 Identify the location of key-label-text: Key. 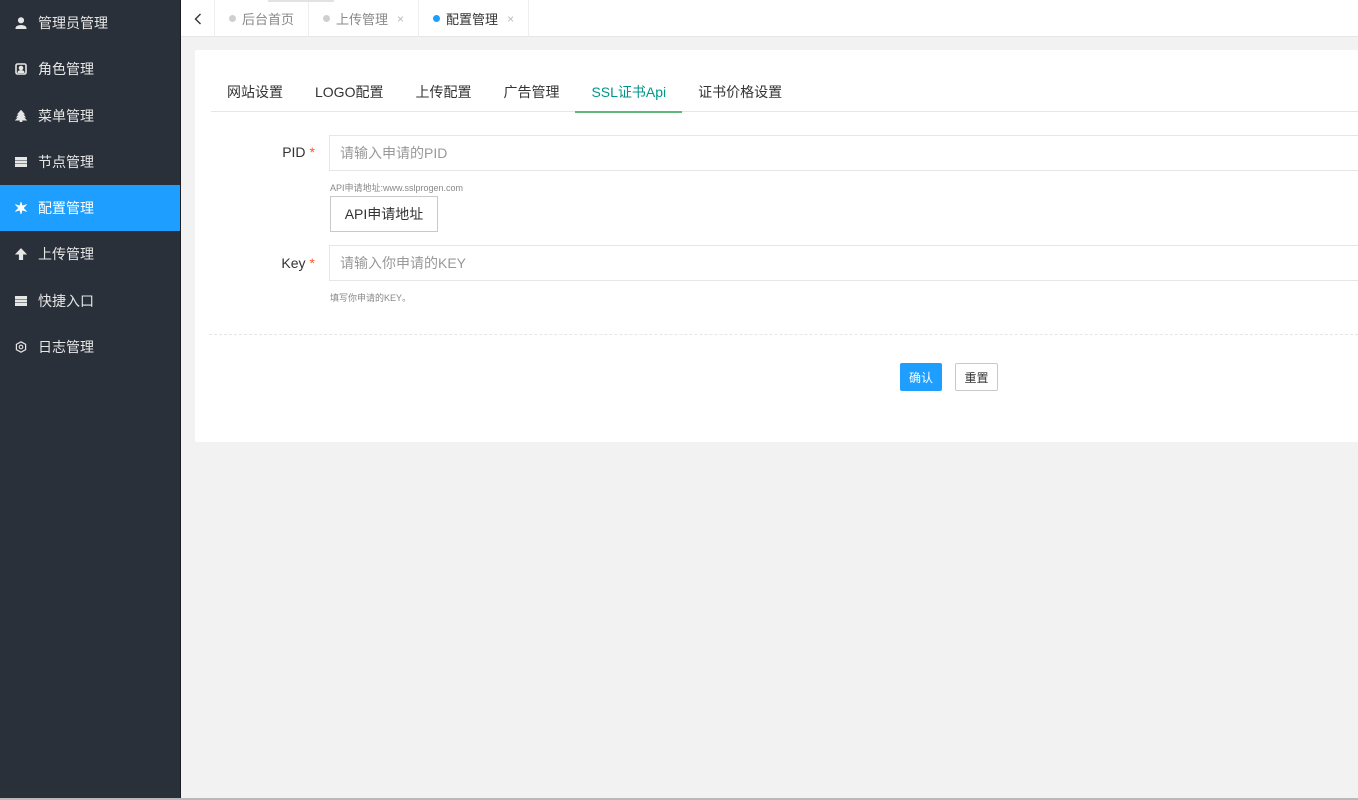
(293, 263).